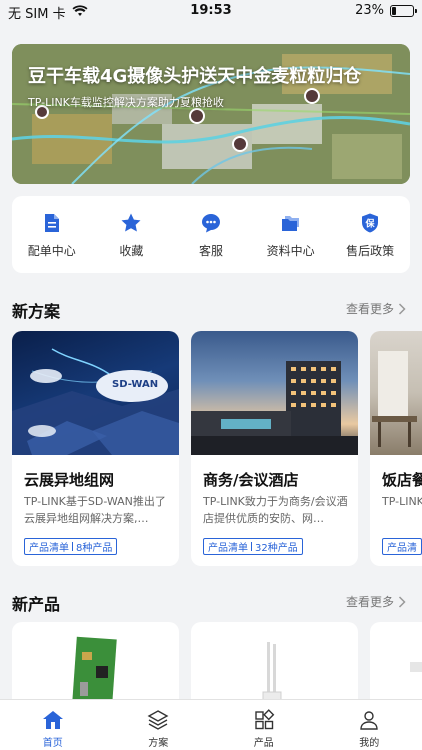  Describe the element at coordinates (131, 222) in the screenshot. I see `star-icon` at that location.